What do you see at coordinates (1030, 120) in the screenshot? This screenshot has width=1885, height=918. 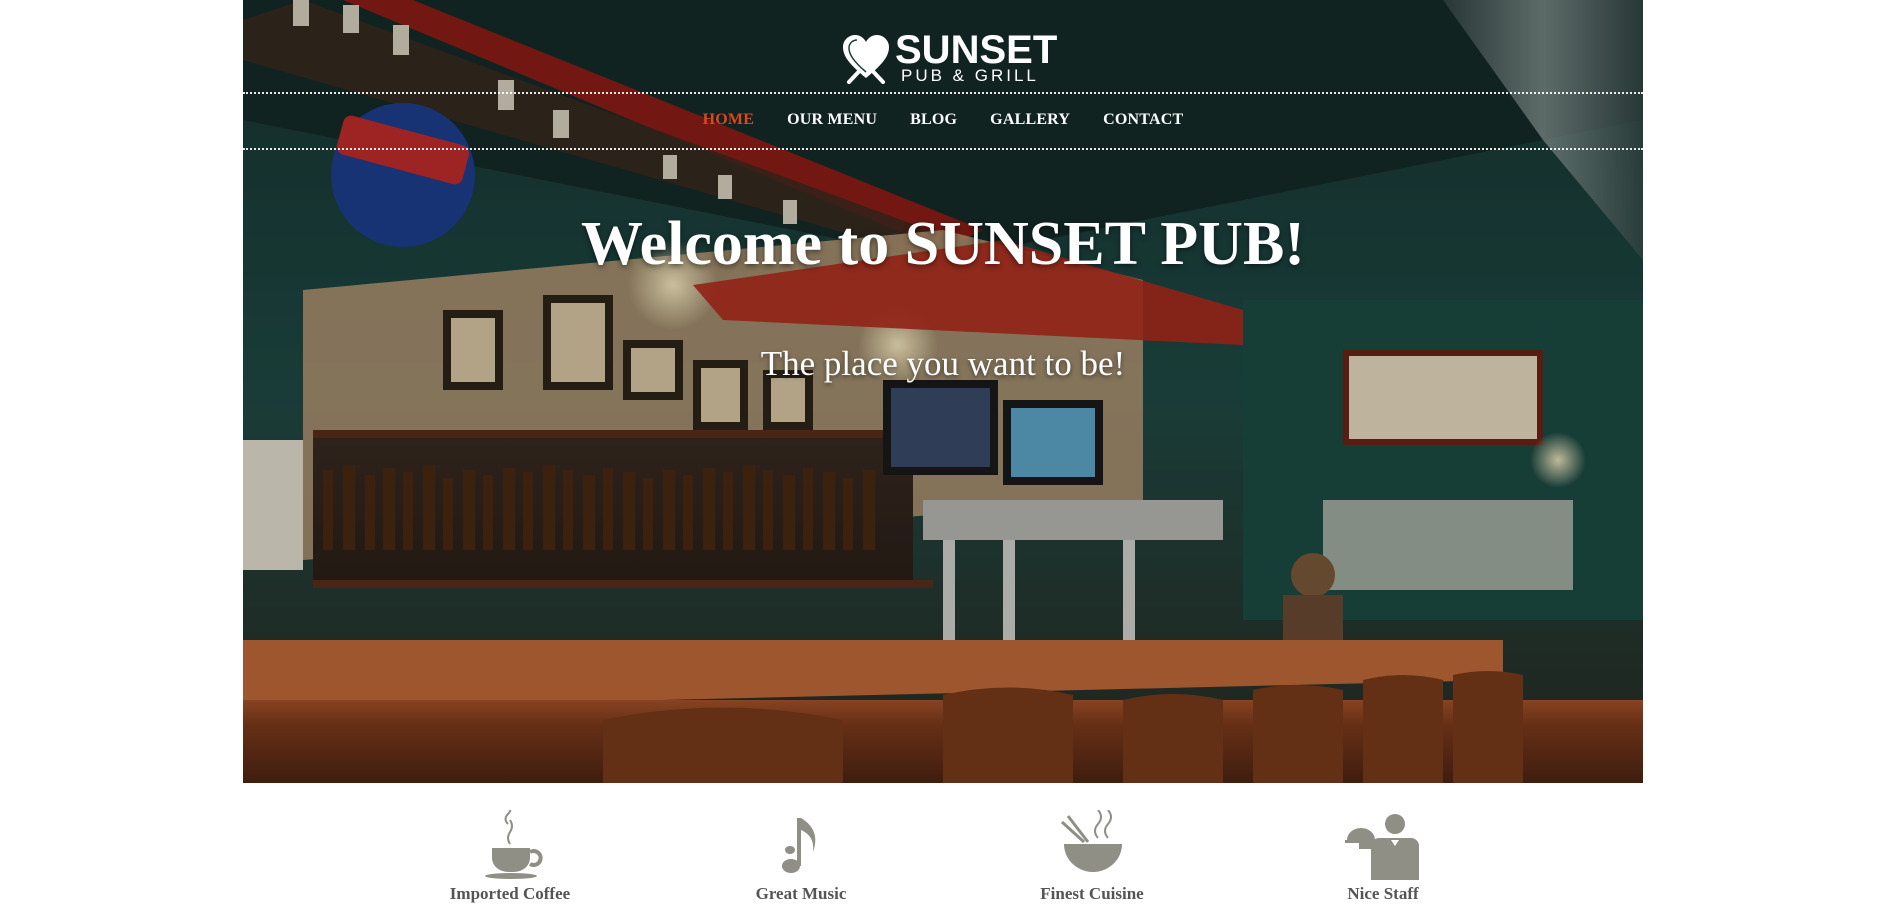 I see `nav-item-gallery: GALLERY` at bounding box center [1030, 120].